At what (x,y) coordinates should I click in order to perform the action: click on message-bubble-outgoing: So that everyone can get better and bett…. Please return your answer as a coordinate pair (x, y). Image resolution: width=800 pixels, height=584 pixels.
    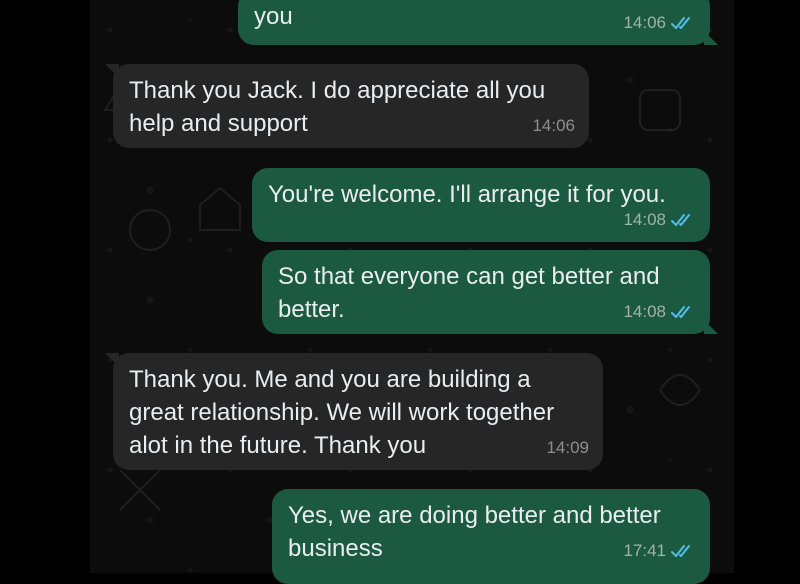
    Looking at the image, I should click on (490, 292).